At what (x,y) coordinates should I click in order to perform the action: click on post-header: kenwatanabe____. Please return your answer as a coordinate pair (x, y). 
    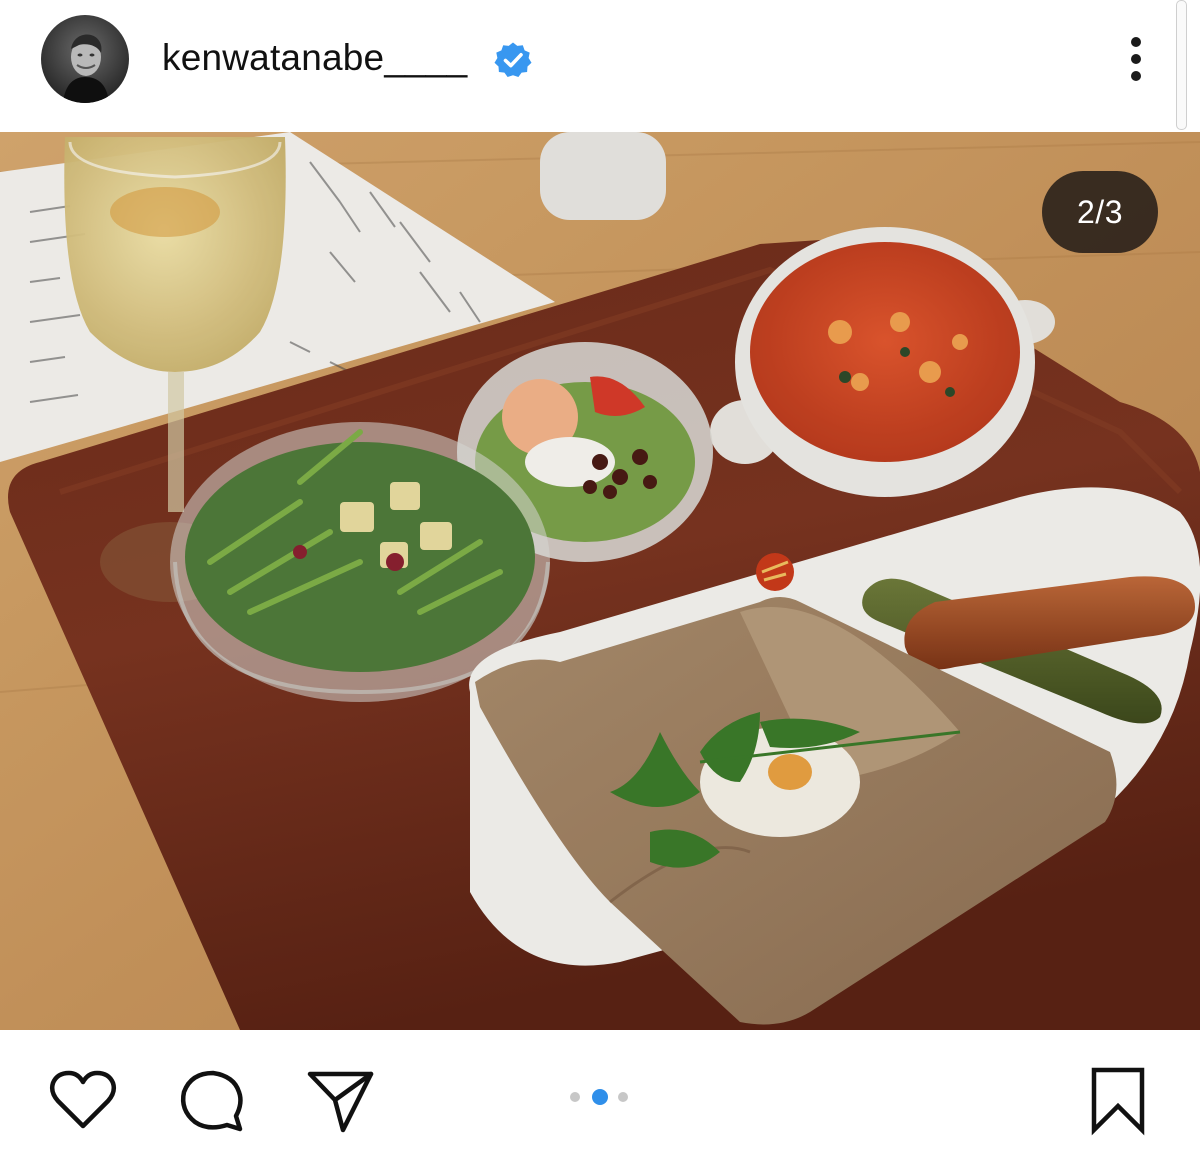
    Looking at the image, I should click on (600, 66).